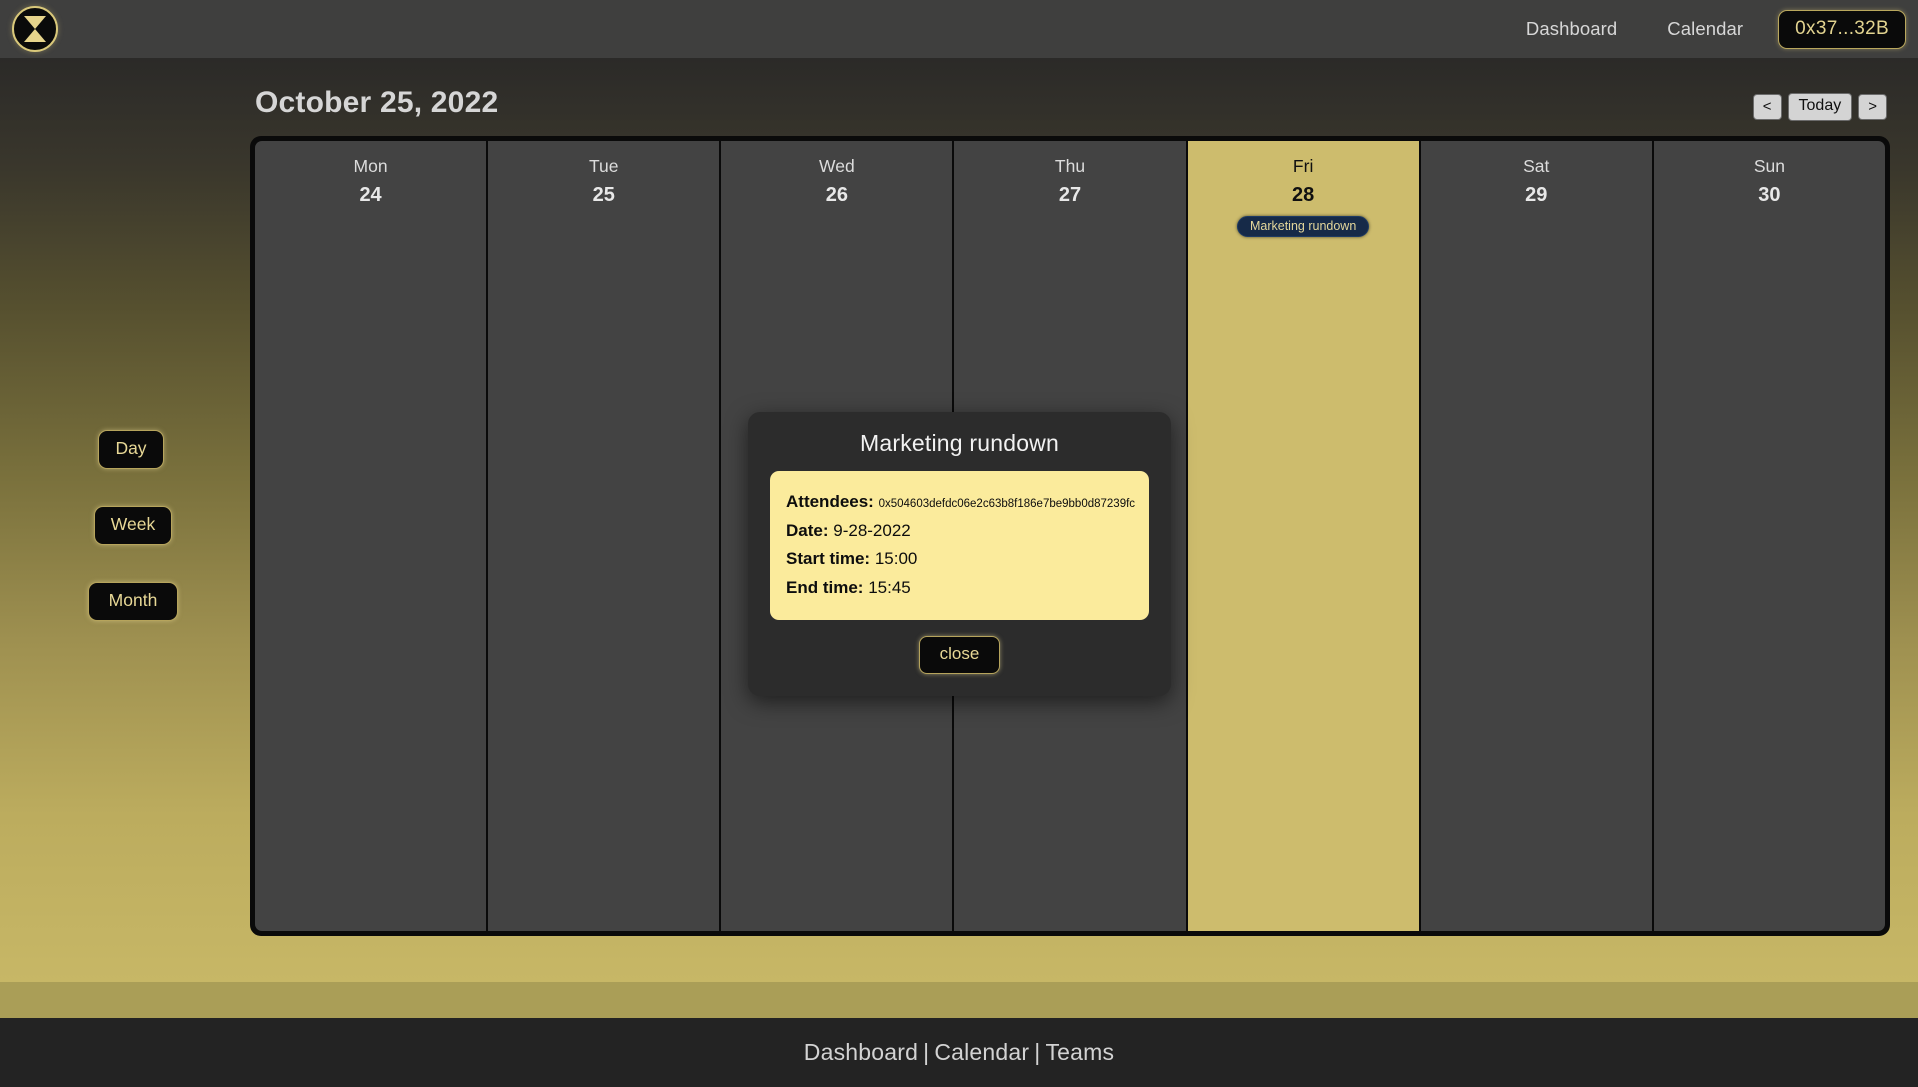 This screenshot has width=1918, height=1087. What do you see at coordinates (1872, 107) in the screenshot?
I see `next-week-button: >` at bounding box center [1872, 107].